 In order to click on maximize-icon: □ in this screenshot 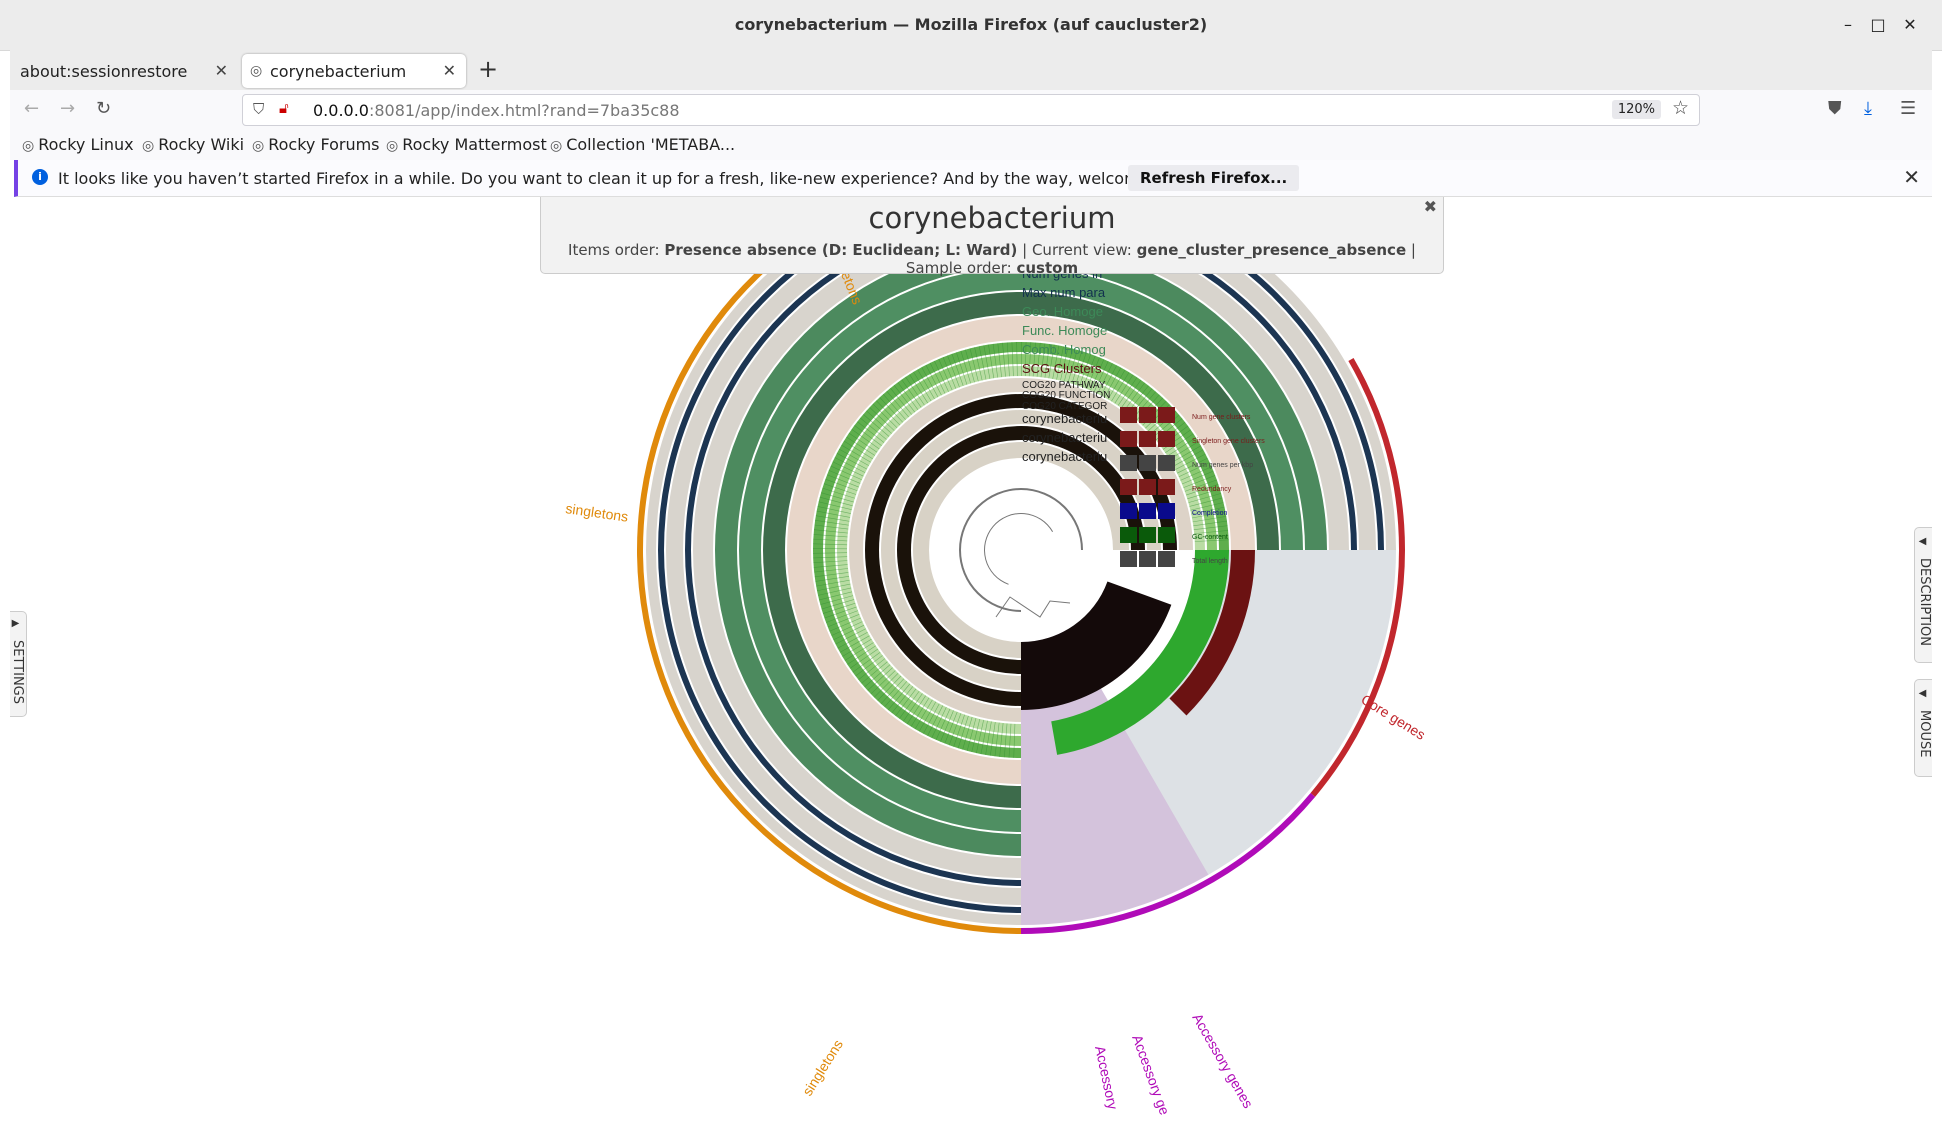, I will do `click(1878, 24)`.